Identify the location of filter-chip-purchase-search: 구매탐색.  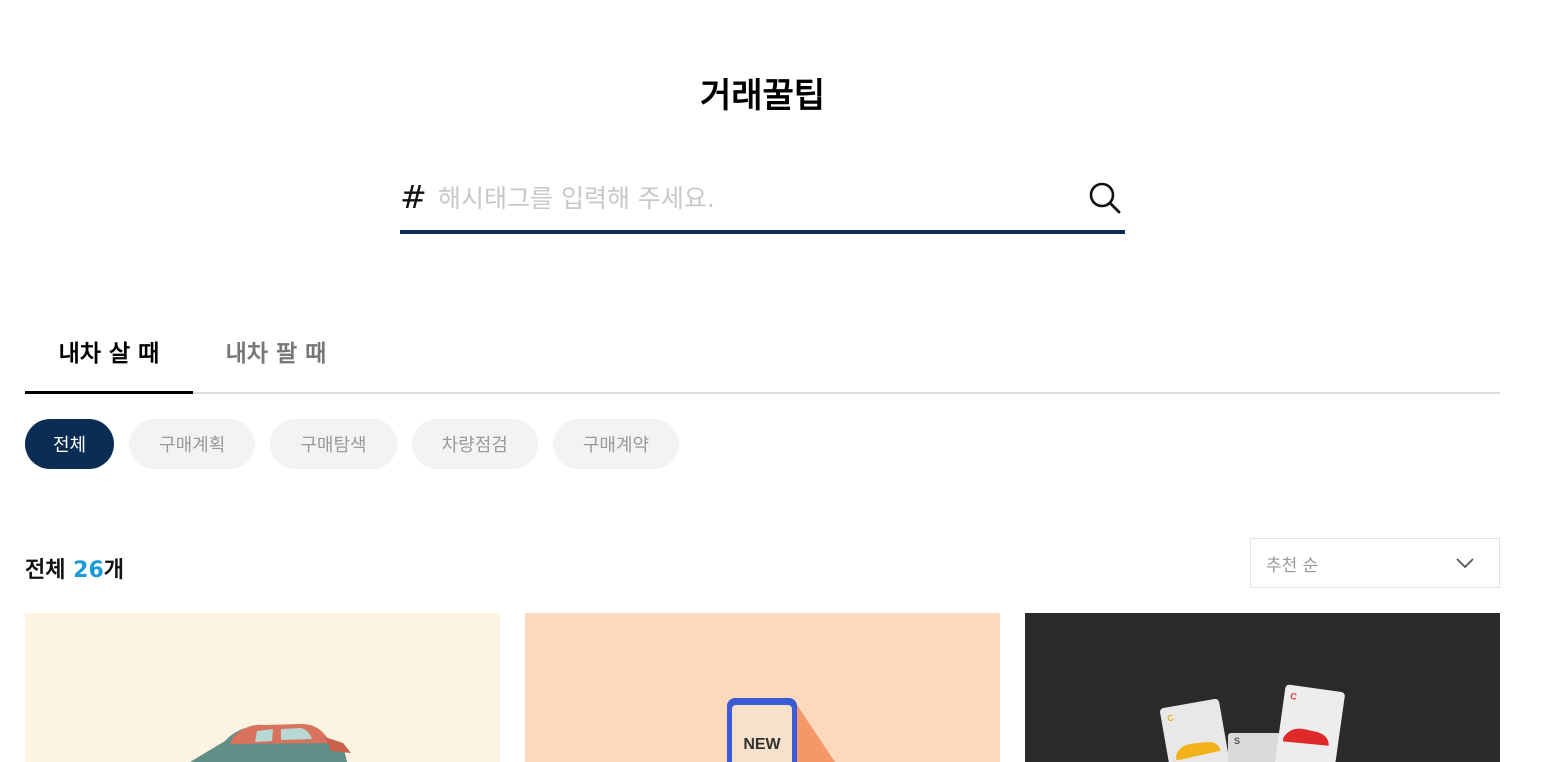
(333, 444).